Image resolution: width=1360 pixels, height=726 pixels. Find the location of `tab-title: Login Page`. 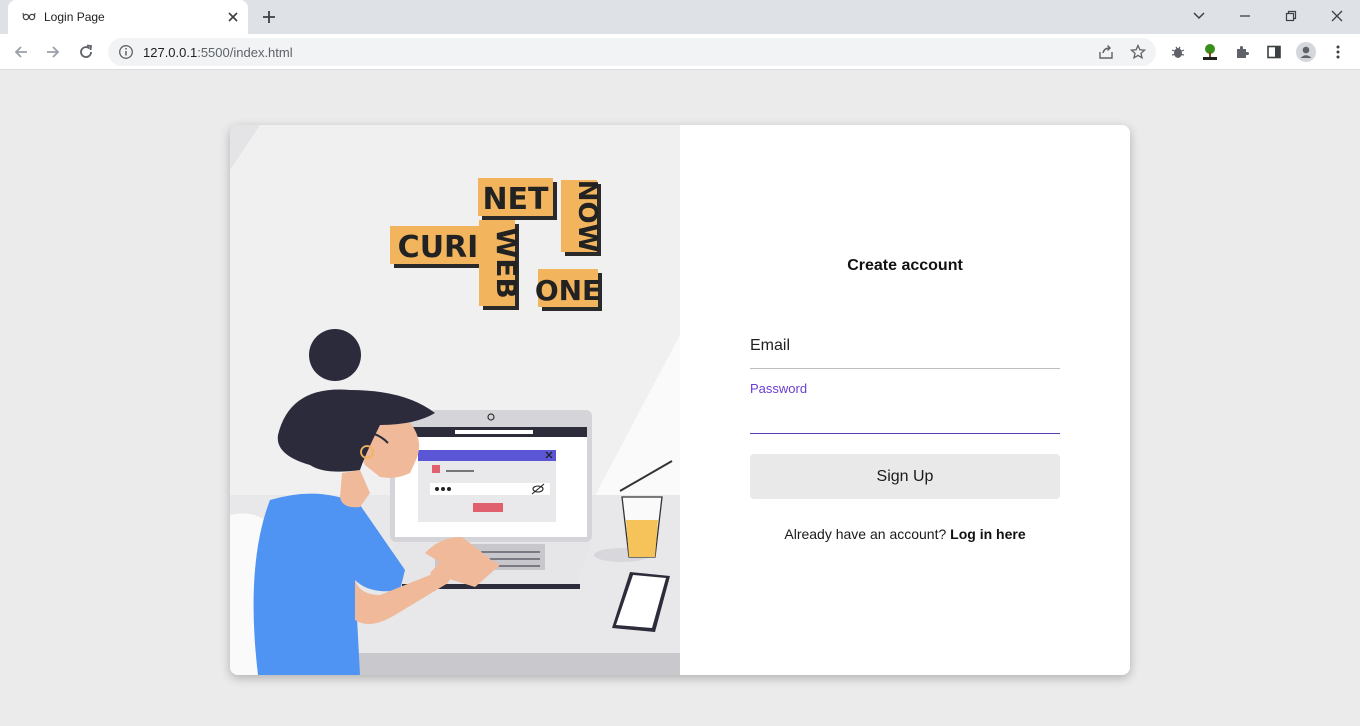

tab-title: Login Page is located at coordinates (74, 17).